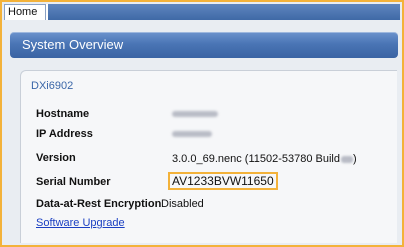  I want to click on ip-row: IP Address, so click(64, 134).